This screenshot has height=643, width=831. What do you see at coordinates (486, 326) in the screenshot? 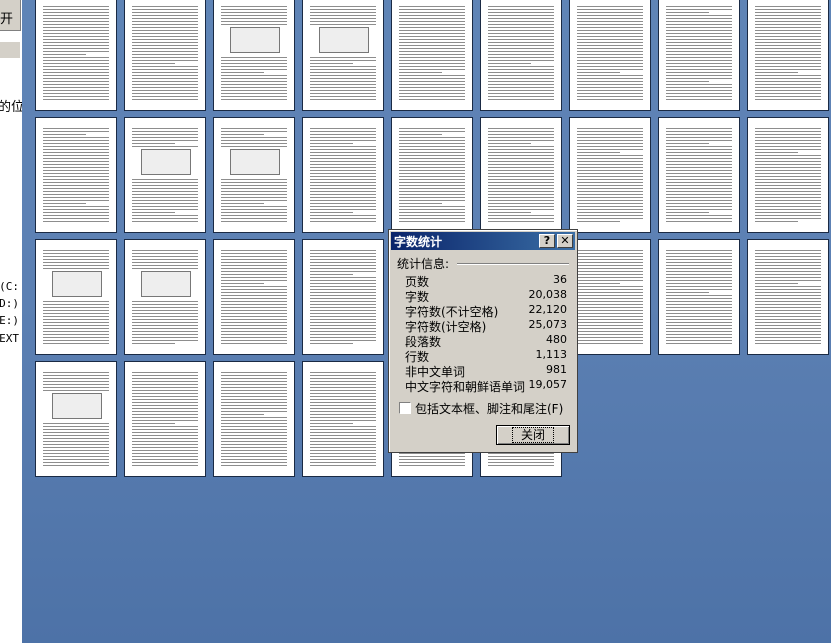
I see `stat-row-chars-with-spaces: 字符数(计空格) 25,073` at bounding box center [486, 326].